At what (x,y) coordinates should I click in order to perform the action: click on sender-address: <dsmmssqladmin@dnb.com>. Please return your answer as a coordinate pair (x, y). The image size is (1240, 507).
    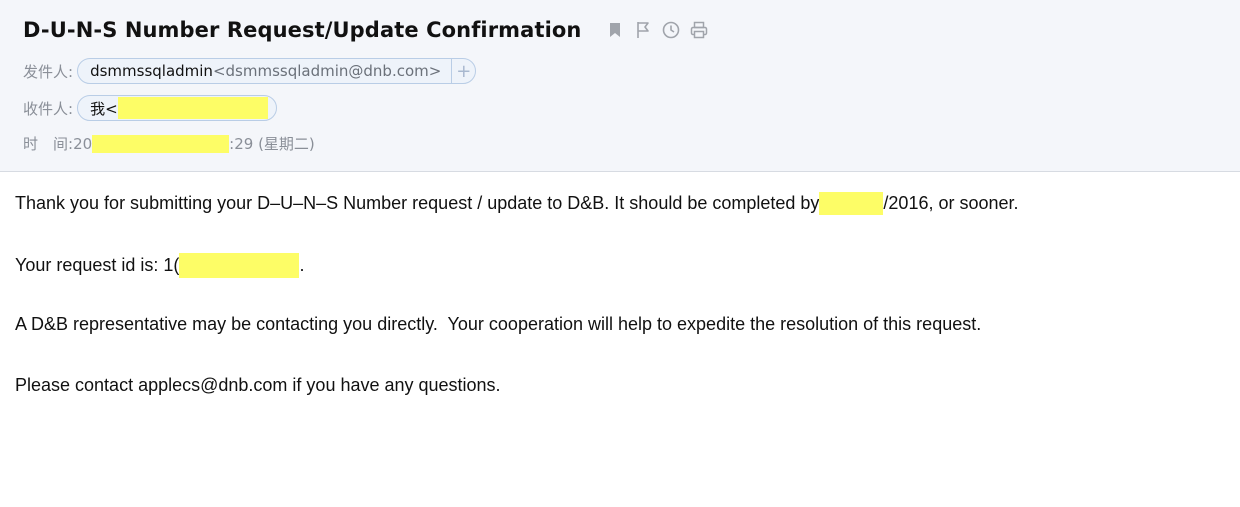
    Looking at the image, I should click on (327, 71).